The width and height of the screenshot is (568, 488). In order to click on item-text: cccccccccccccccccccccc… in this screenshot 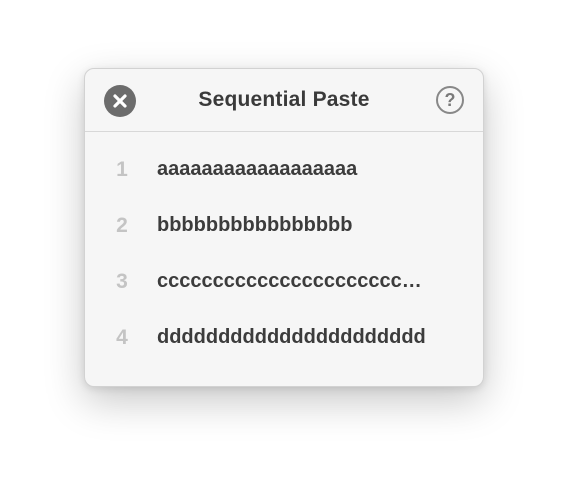, I will do `click(289, 281)`.